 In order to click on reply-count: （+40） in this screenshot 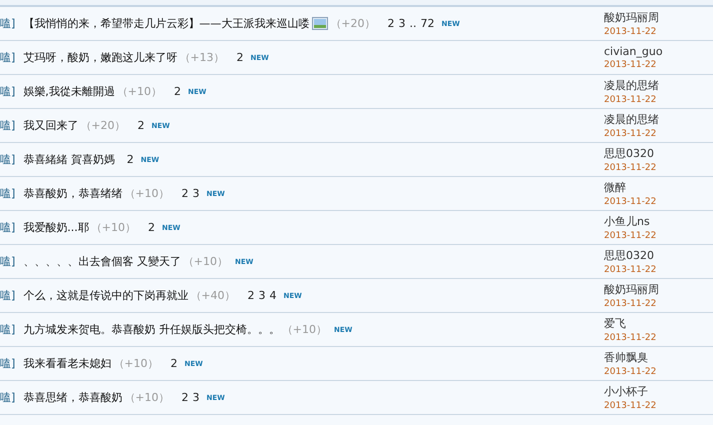, I will do `click(213, 295)`.